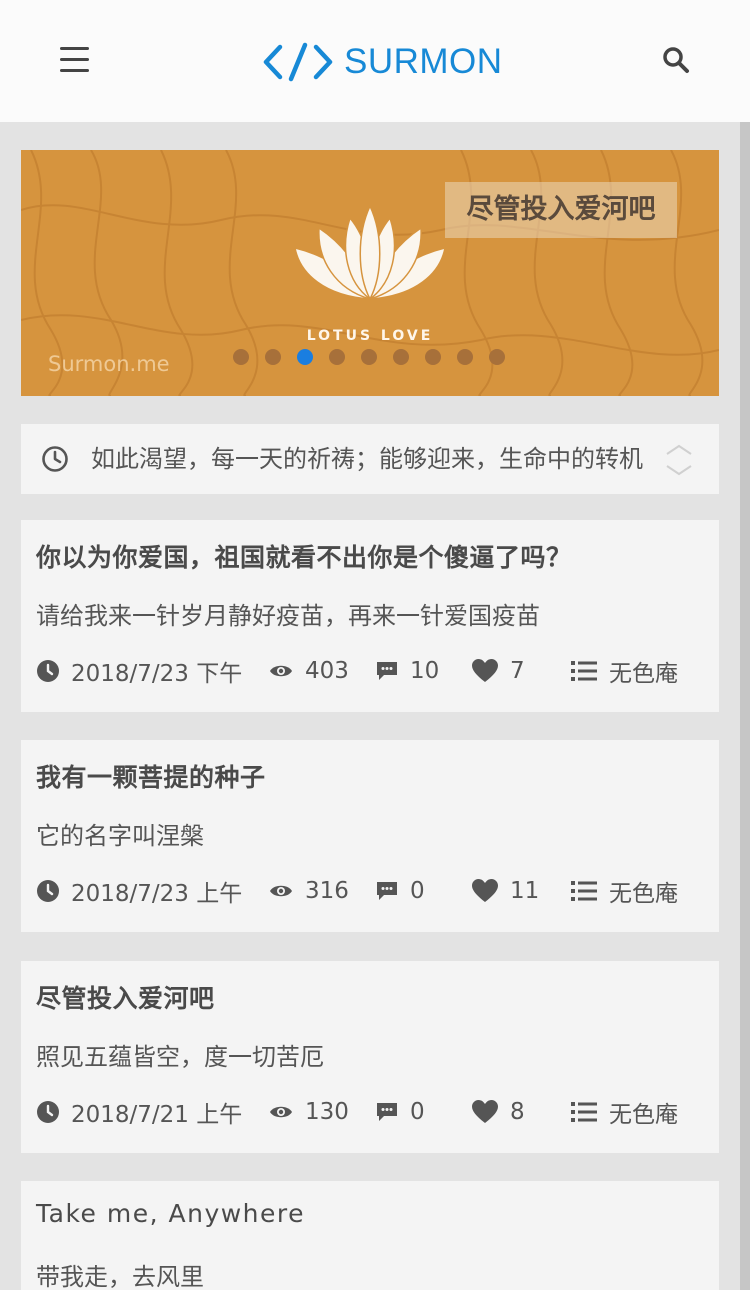  I want to click on article-description: 请给我来一针岁月静好疫苗，再来一针爱国疫苗, so click(288, 616).